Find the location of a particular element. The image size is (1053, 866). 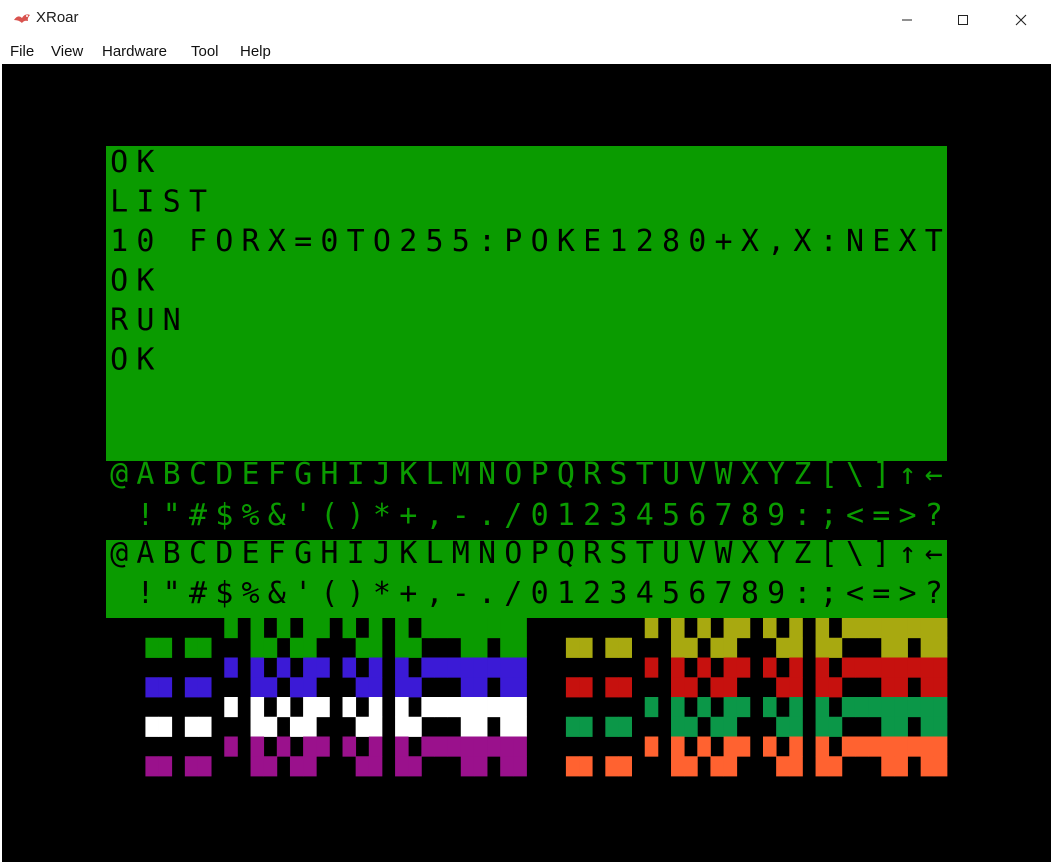

charset-row1-char: [ is located at coordinates (829, 474).